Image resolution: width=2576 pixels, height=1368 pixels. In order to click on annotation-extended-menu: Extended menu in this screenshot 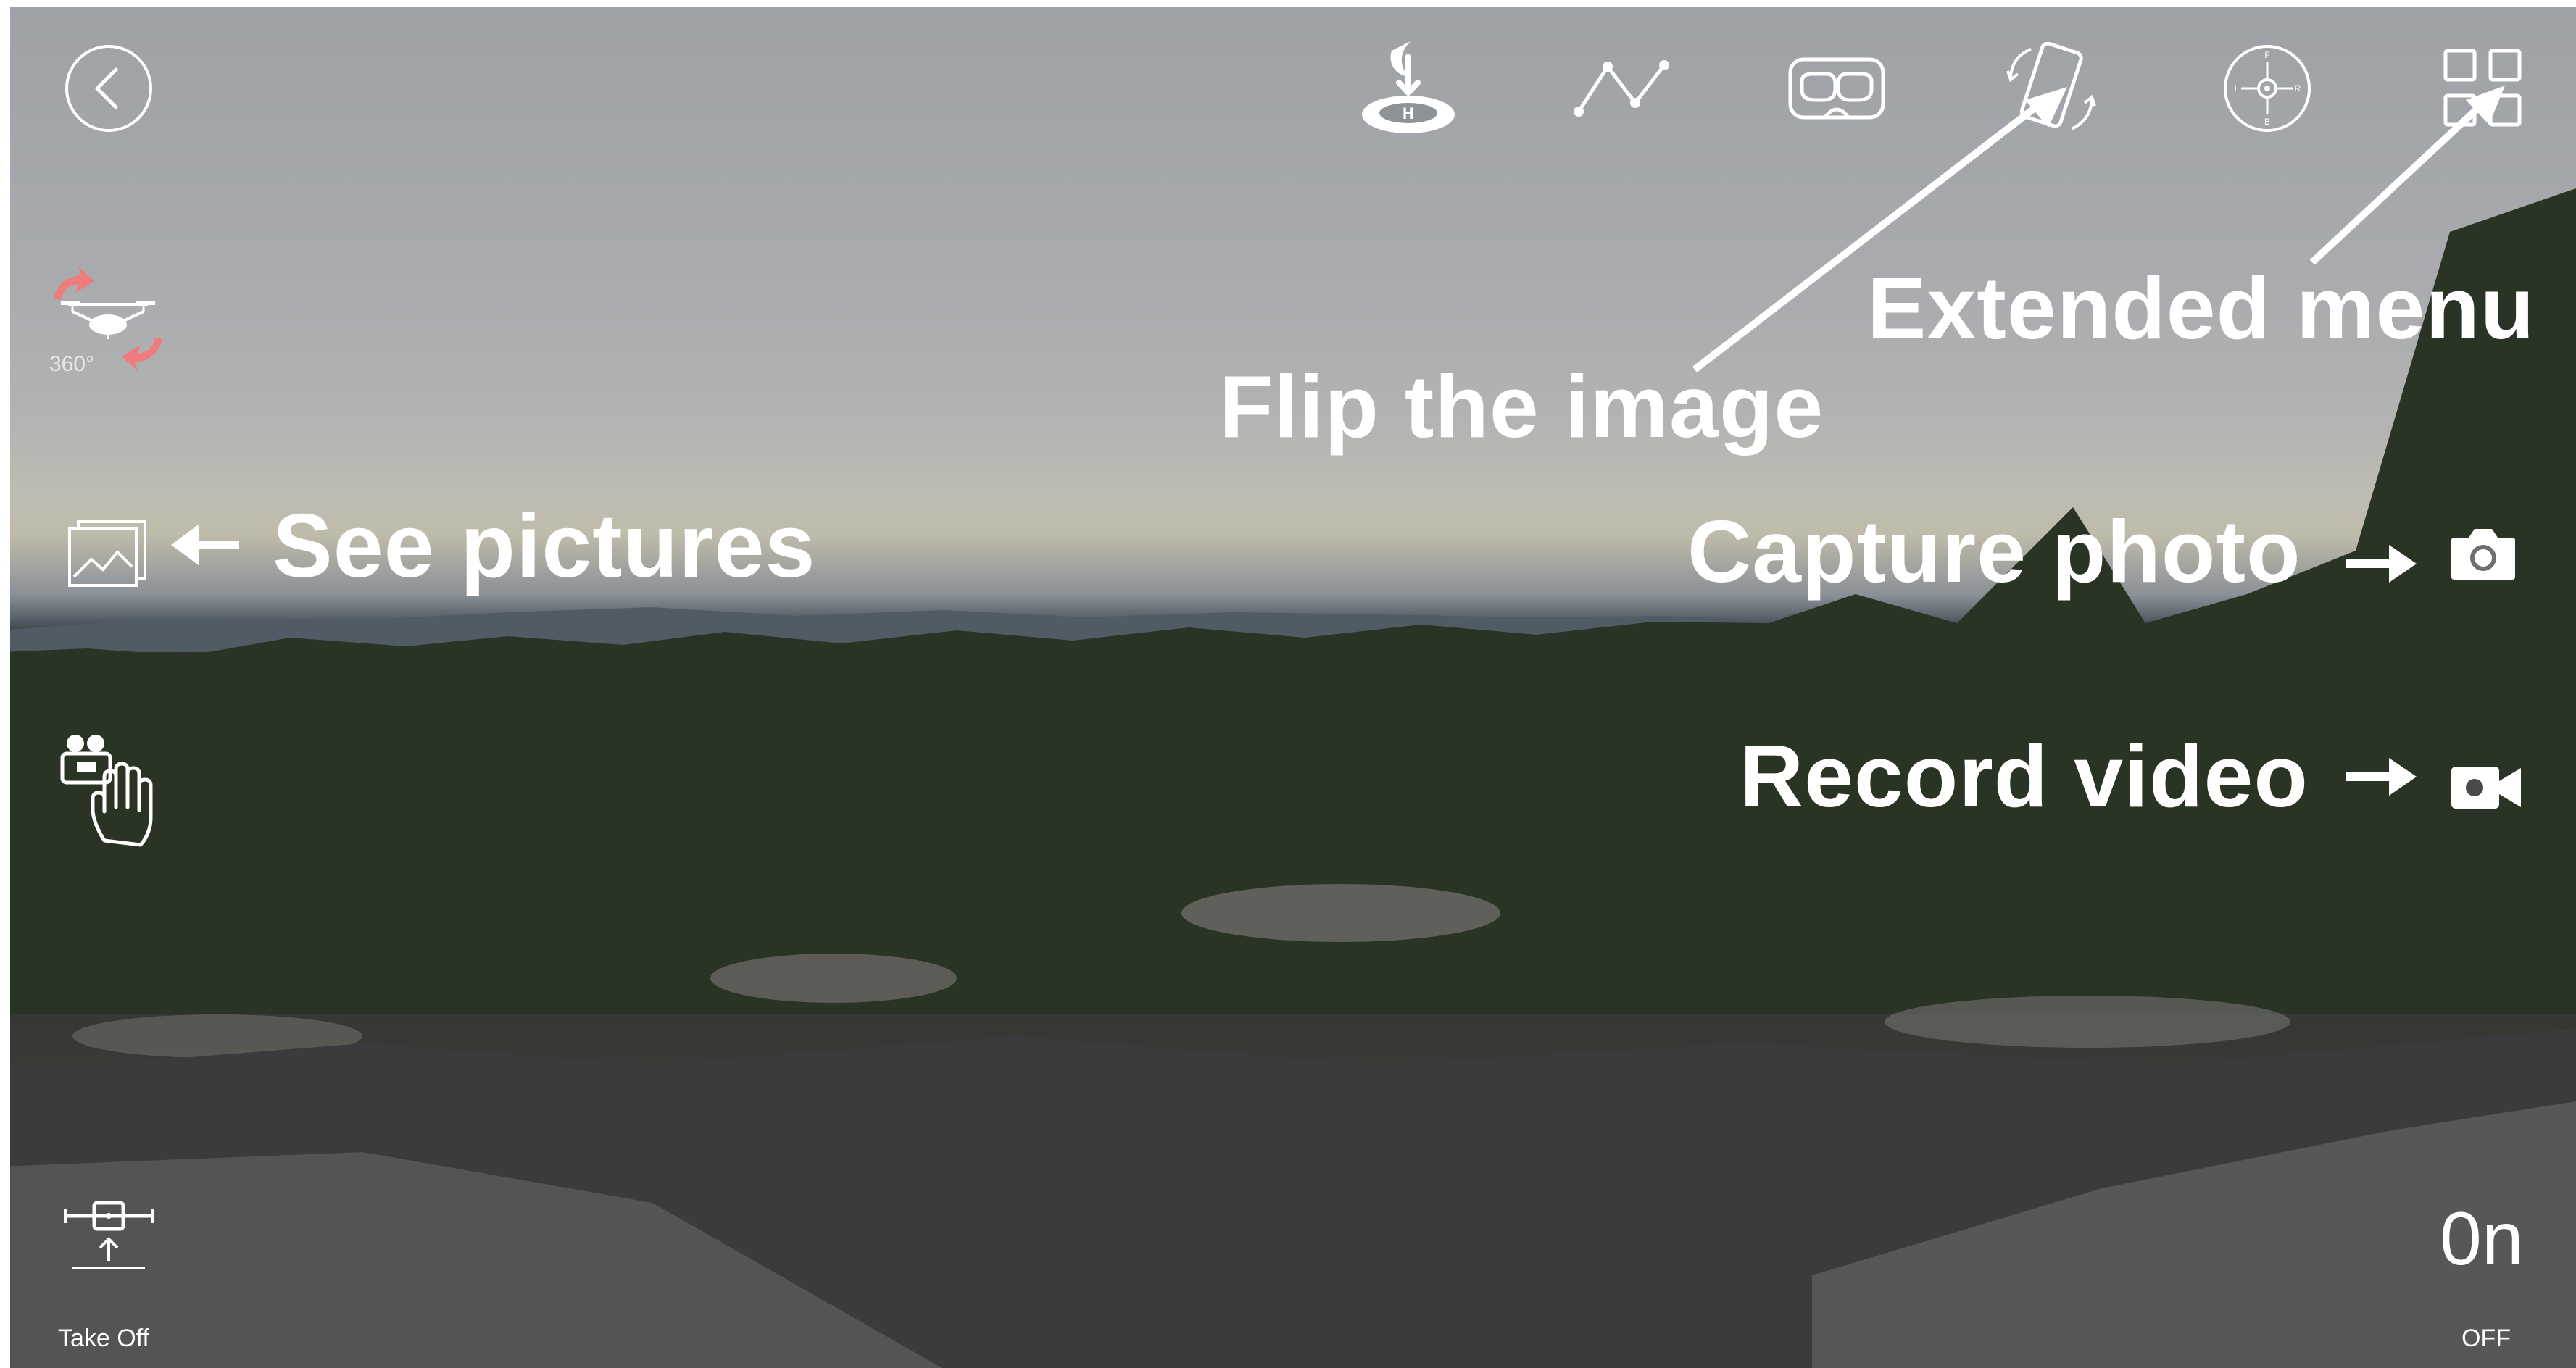, I will do `click(2201, 308)`.